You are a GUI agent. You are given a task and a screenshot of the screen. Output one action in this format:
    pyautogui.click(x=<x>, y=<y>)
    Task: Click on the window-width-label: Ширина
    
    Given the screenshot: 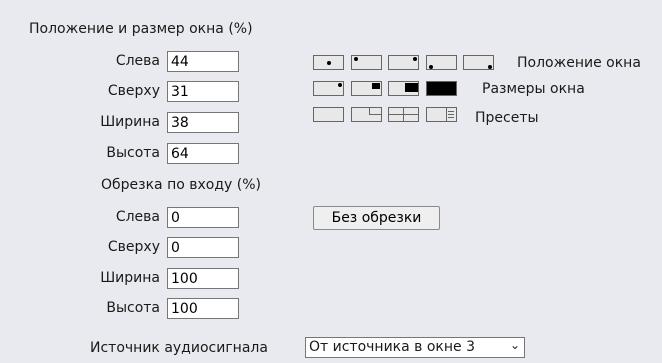 What is the action you would take?
    pyautogui.click(x=130, y=122)
    